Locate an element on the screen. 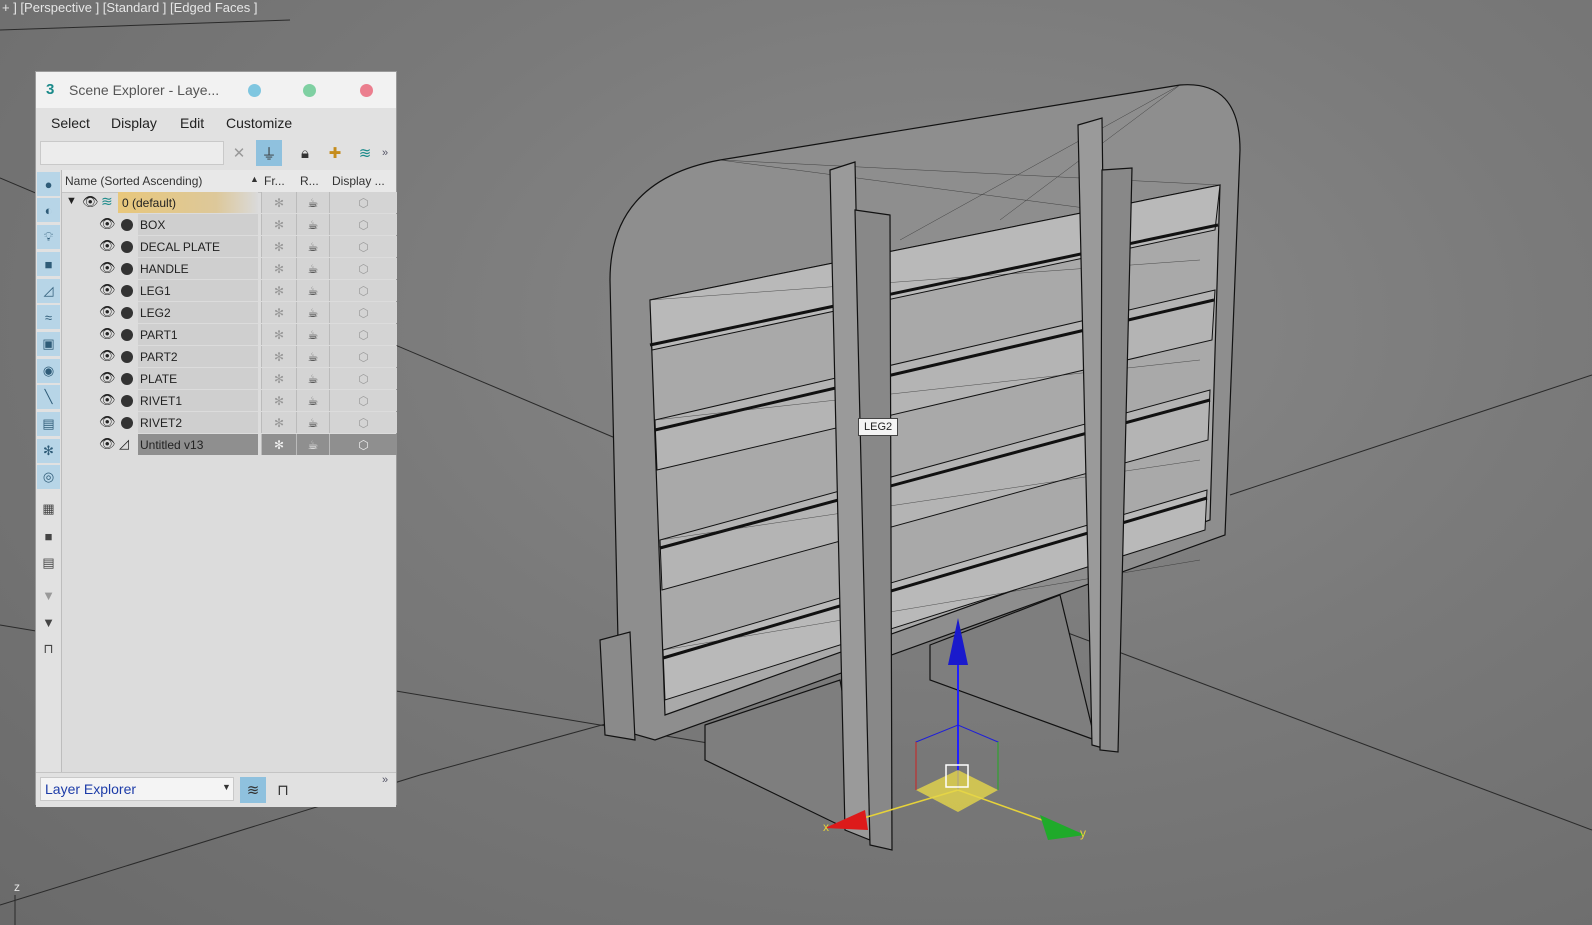 Image resolution: width=1592 pixels, height=925 pixels. object-name: Untitled v13 is located at coordinates (171, 445).